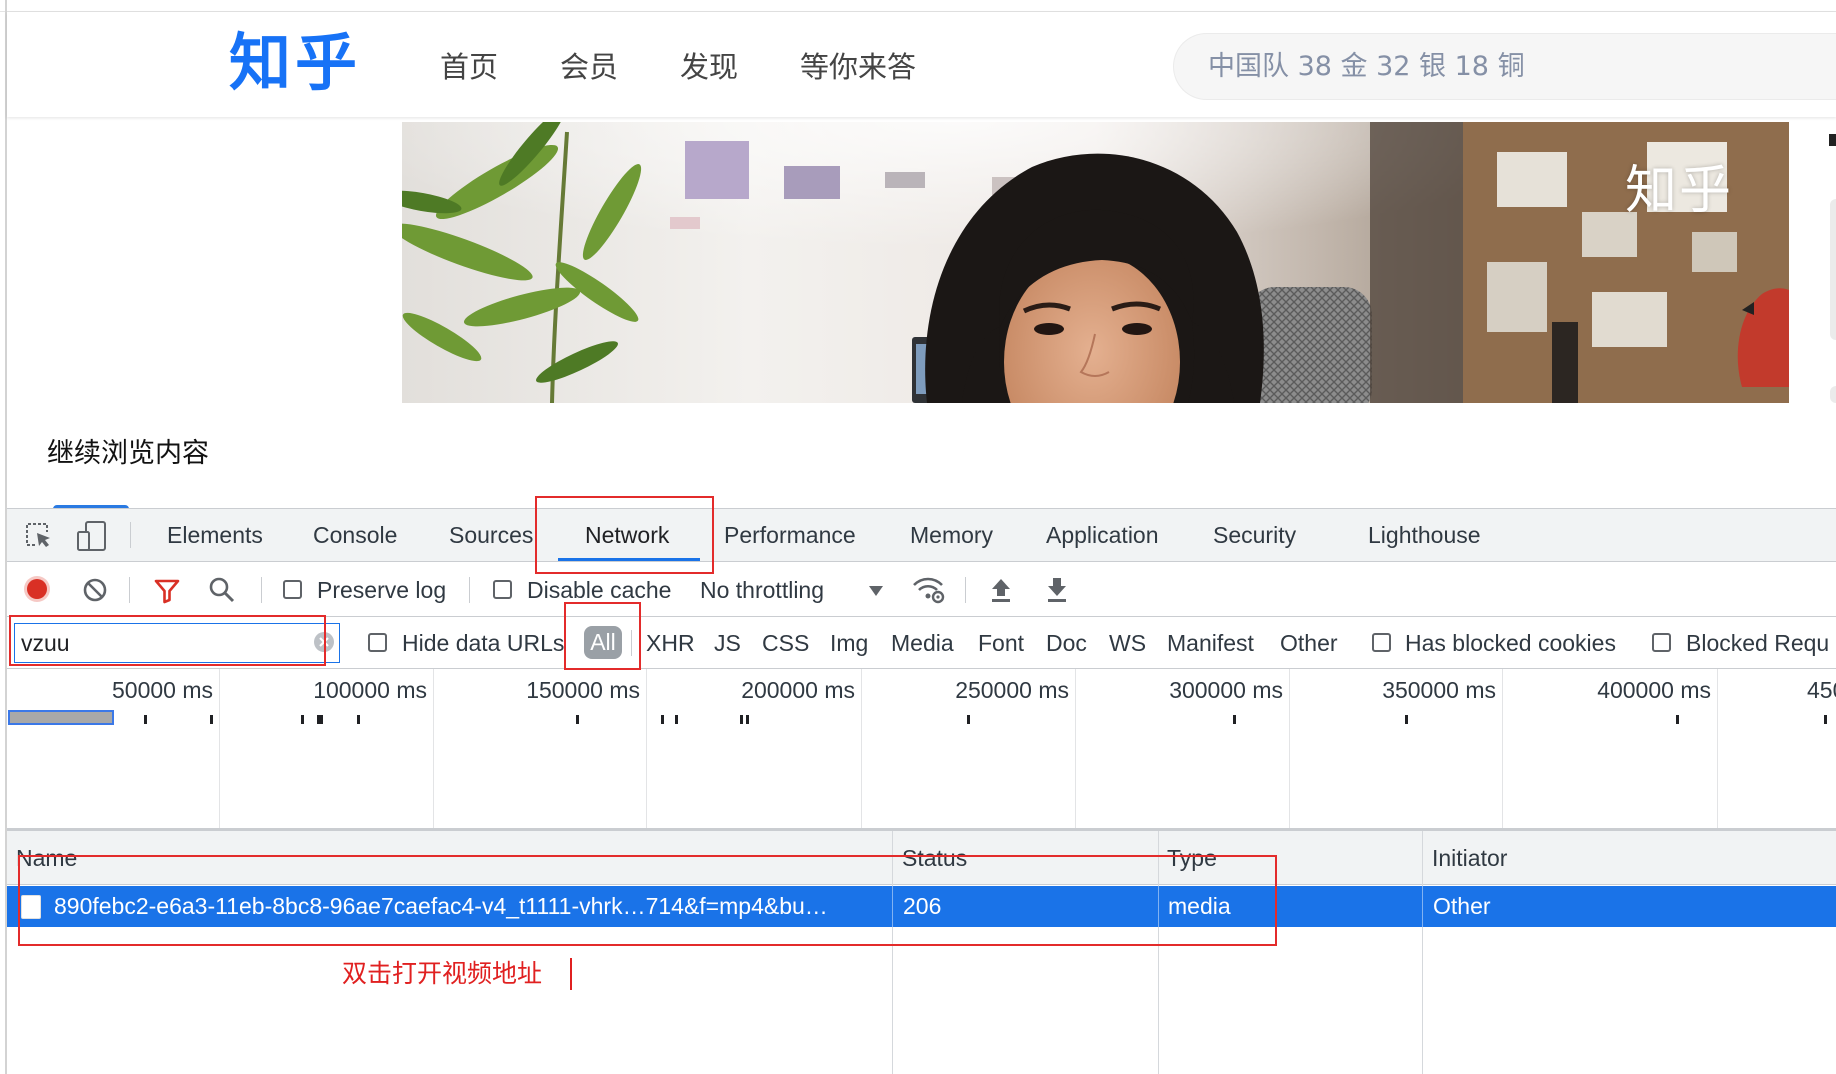 This screenshot has width=1836, height=1074. Describe the element at coordinates (1629, 906) in the screenshot. I see `request-initiator-cell: Other` at that location.